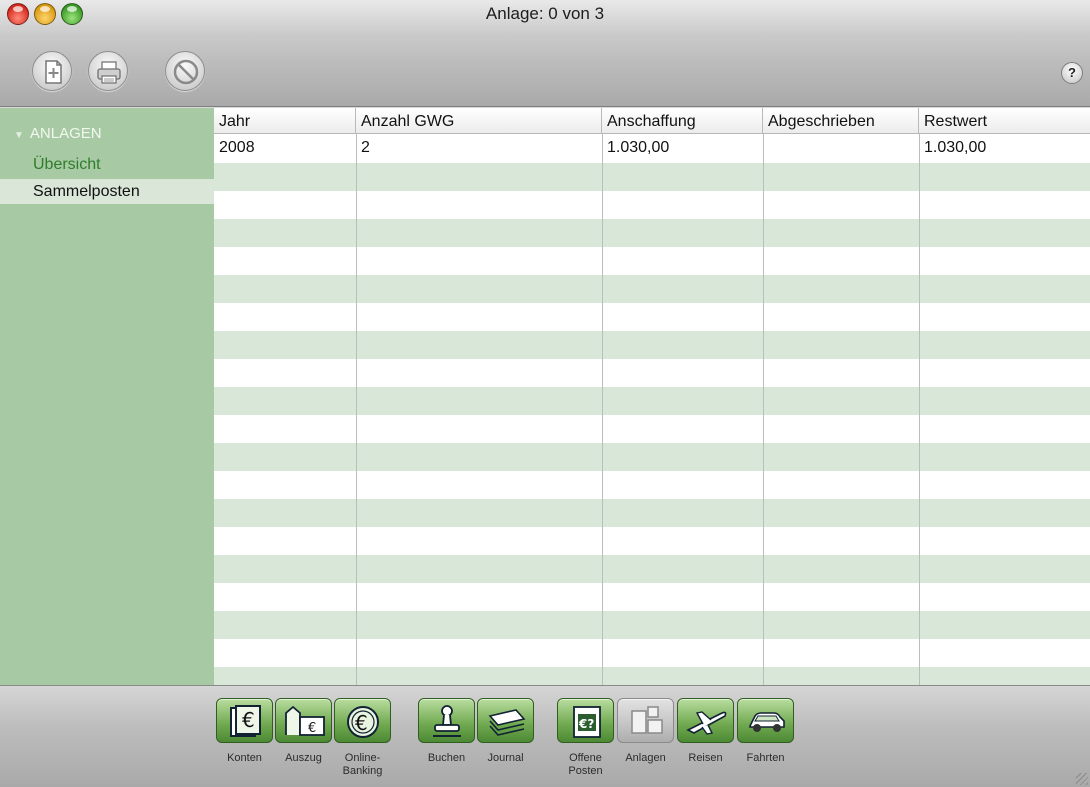 The image size is (1090, 787). What do you see at coordinates (545, 13) in the screenshot?
I see `window-title: Anlage: 0 von 3` at bounding box center [545, 13].